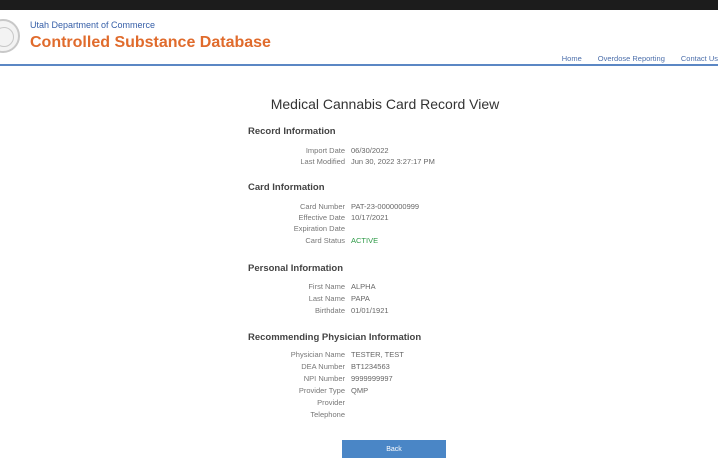 The height and width of the screenshot is (458, 718). Describe the element at coordinates (572, 58) in the screenshot. I see `nav-home: Home` at that location.